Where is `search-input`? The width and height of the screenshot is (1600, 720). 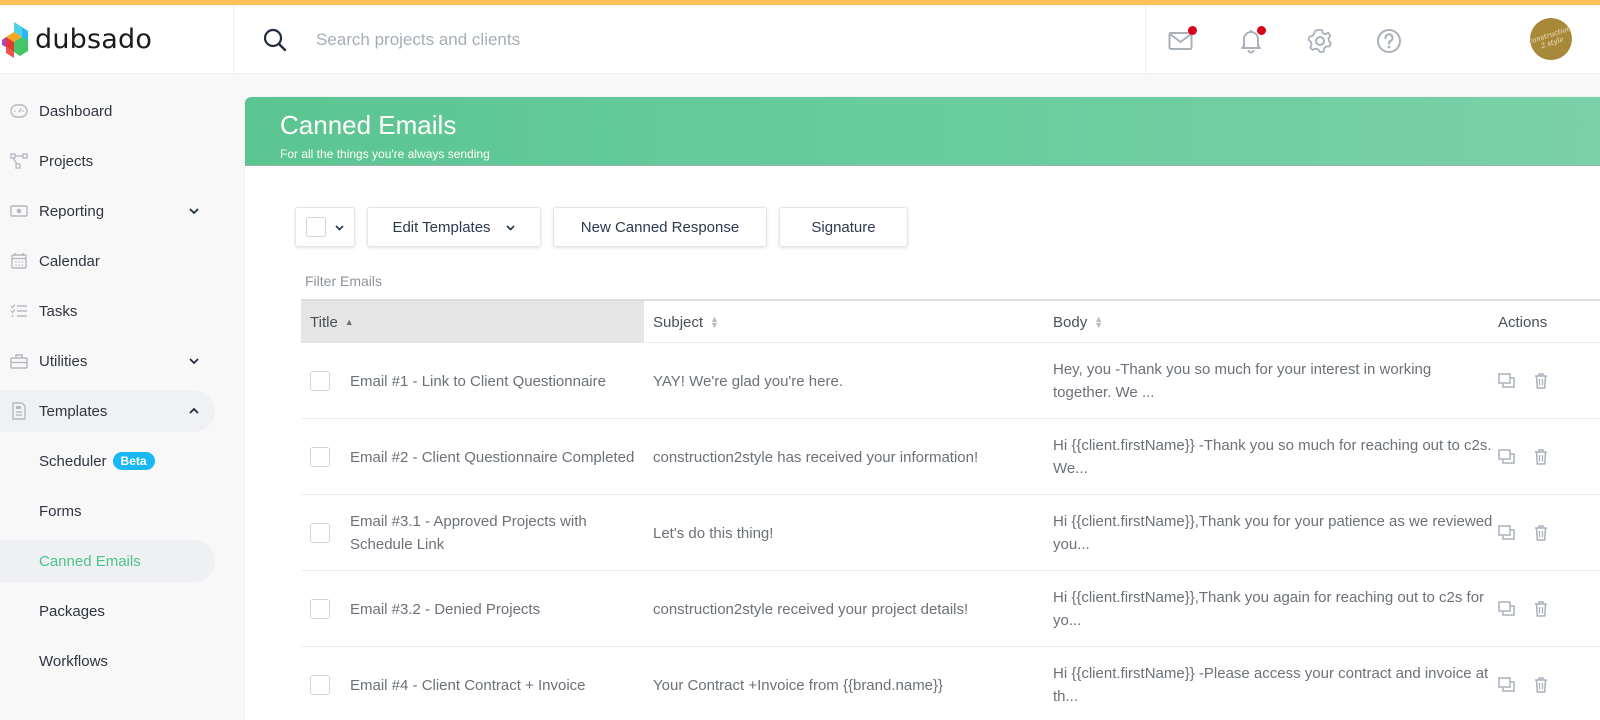
search-input is located at coordinates (666, 39).